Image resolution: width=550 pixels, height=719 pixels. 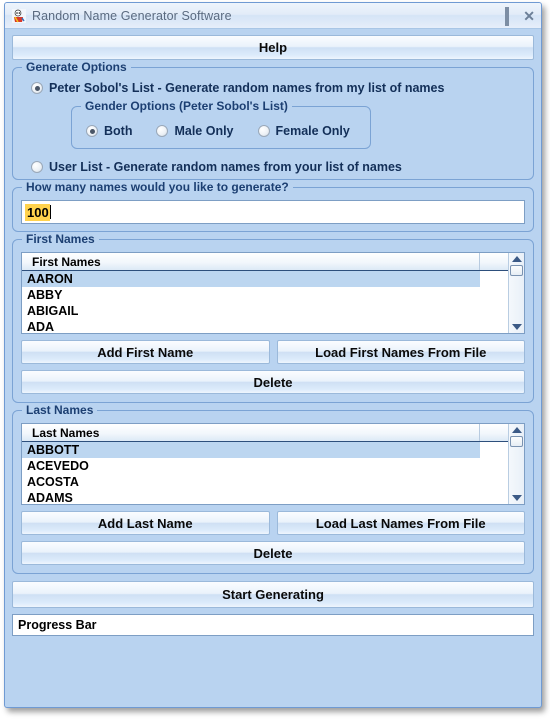 I want to click on last-names-rows: ABBOTT ACEVEDO ACOSTA ADAMS, so click(x=265, y=473).